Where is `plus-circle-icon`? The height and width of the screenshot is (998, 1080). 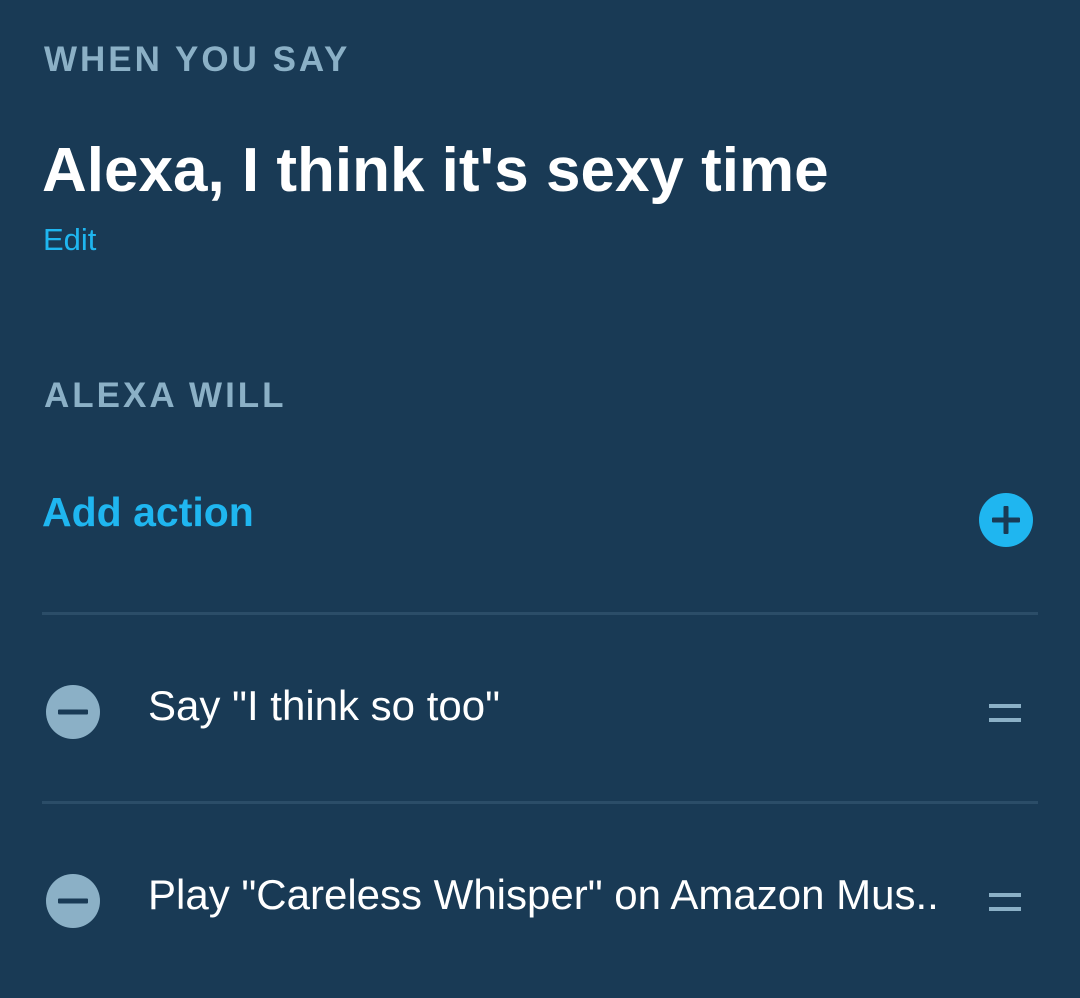 plus-circle-icon is located at coordinates (1006, 520).